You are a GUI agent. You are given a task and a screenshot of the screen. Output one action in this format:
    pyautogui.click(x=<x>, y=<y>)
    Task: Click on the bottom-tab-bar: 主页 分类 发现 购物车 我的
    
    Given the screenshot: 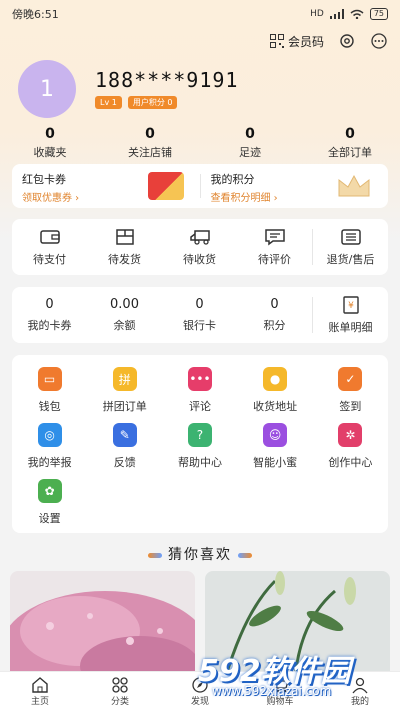 What is the action you would take?
    pyautogui.click(x=200, y=691)
    